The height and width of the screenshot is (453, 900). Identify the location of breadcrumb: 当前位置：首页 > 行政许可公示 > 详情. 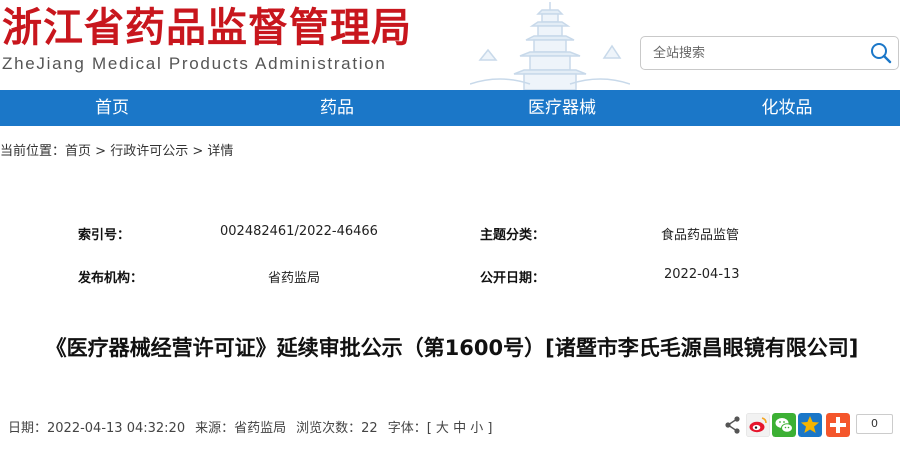
(117, 149).